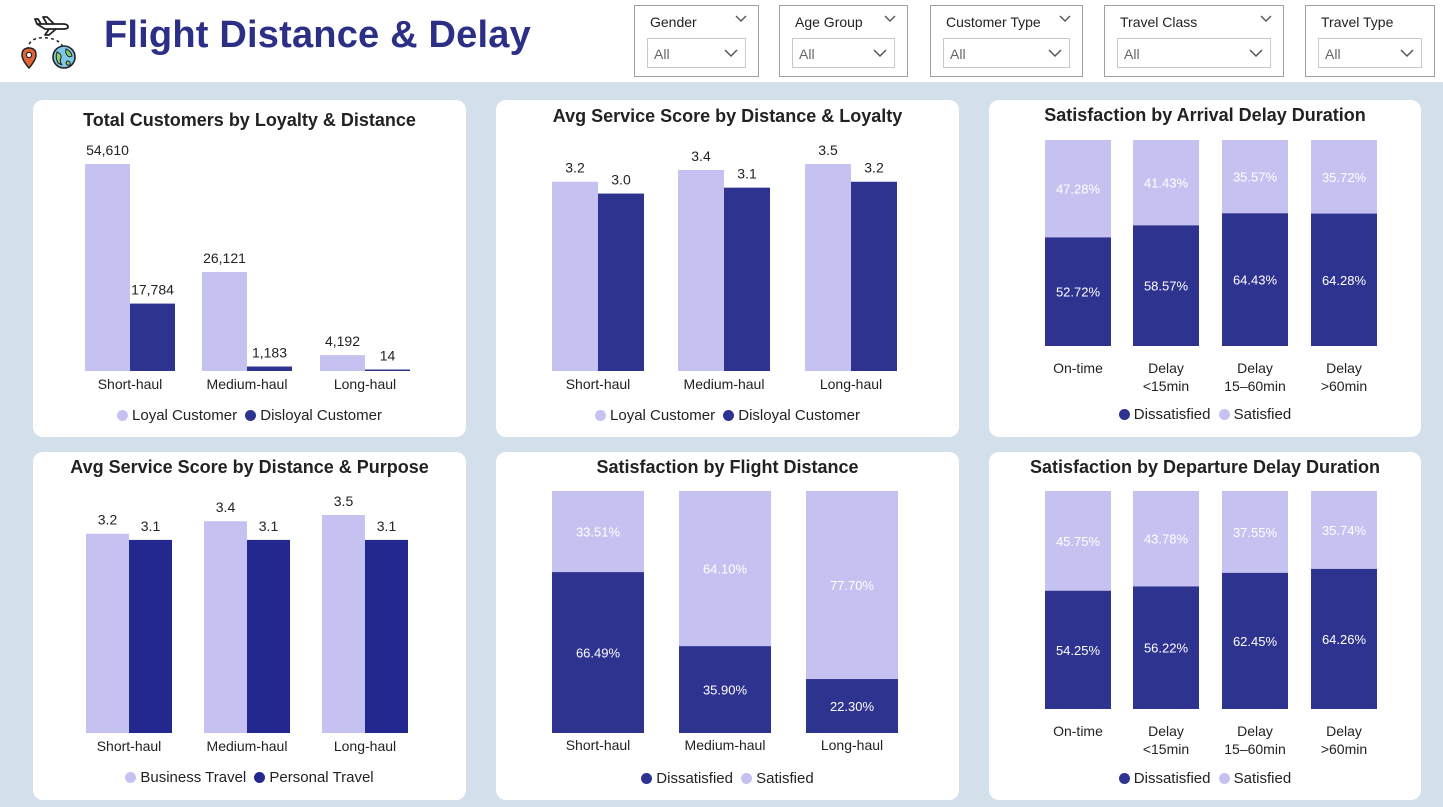 This screenshot has width=1443, height=807. What do you see at coordinates (829, 22) in the screenshot?
I see `slicer-label: Age Group` at bounding box center [829, 22].